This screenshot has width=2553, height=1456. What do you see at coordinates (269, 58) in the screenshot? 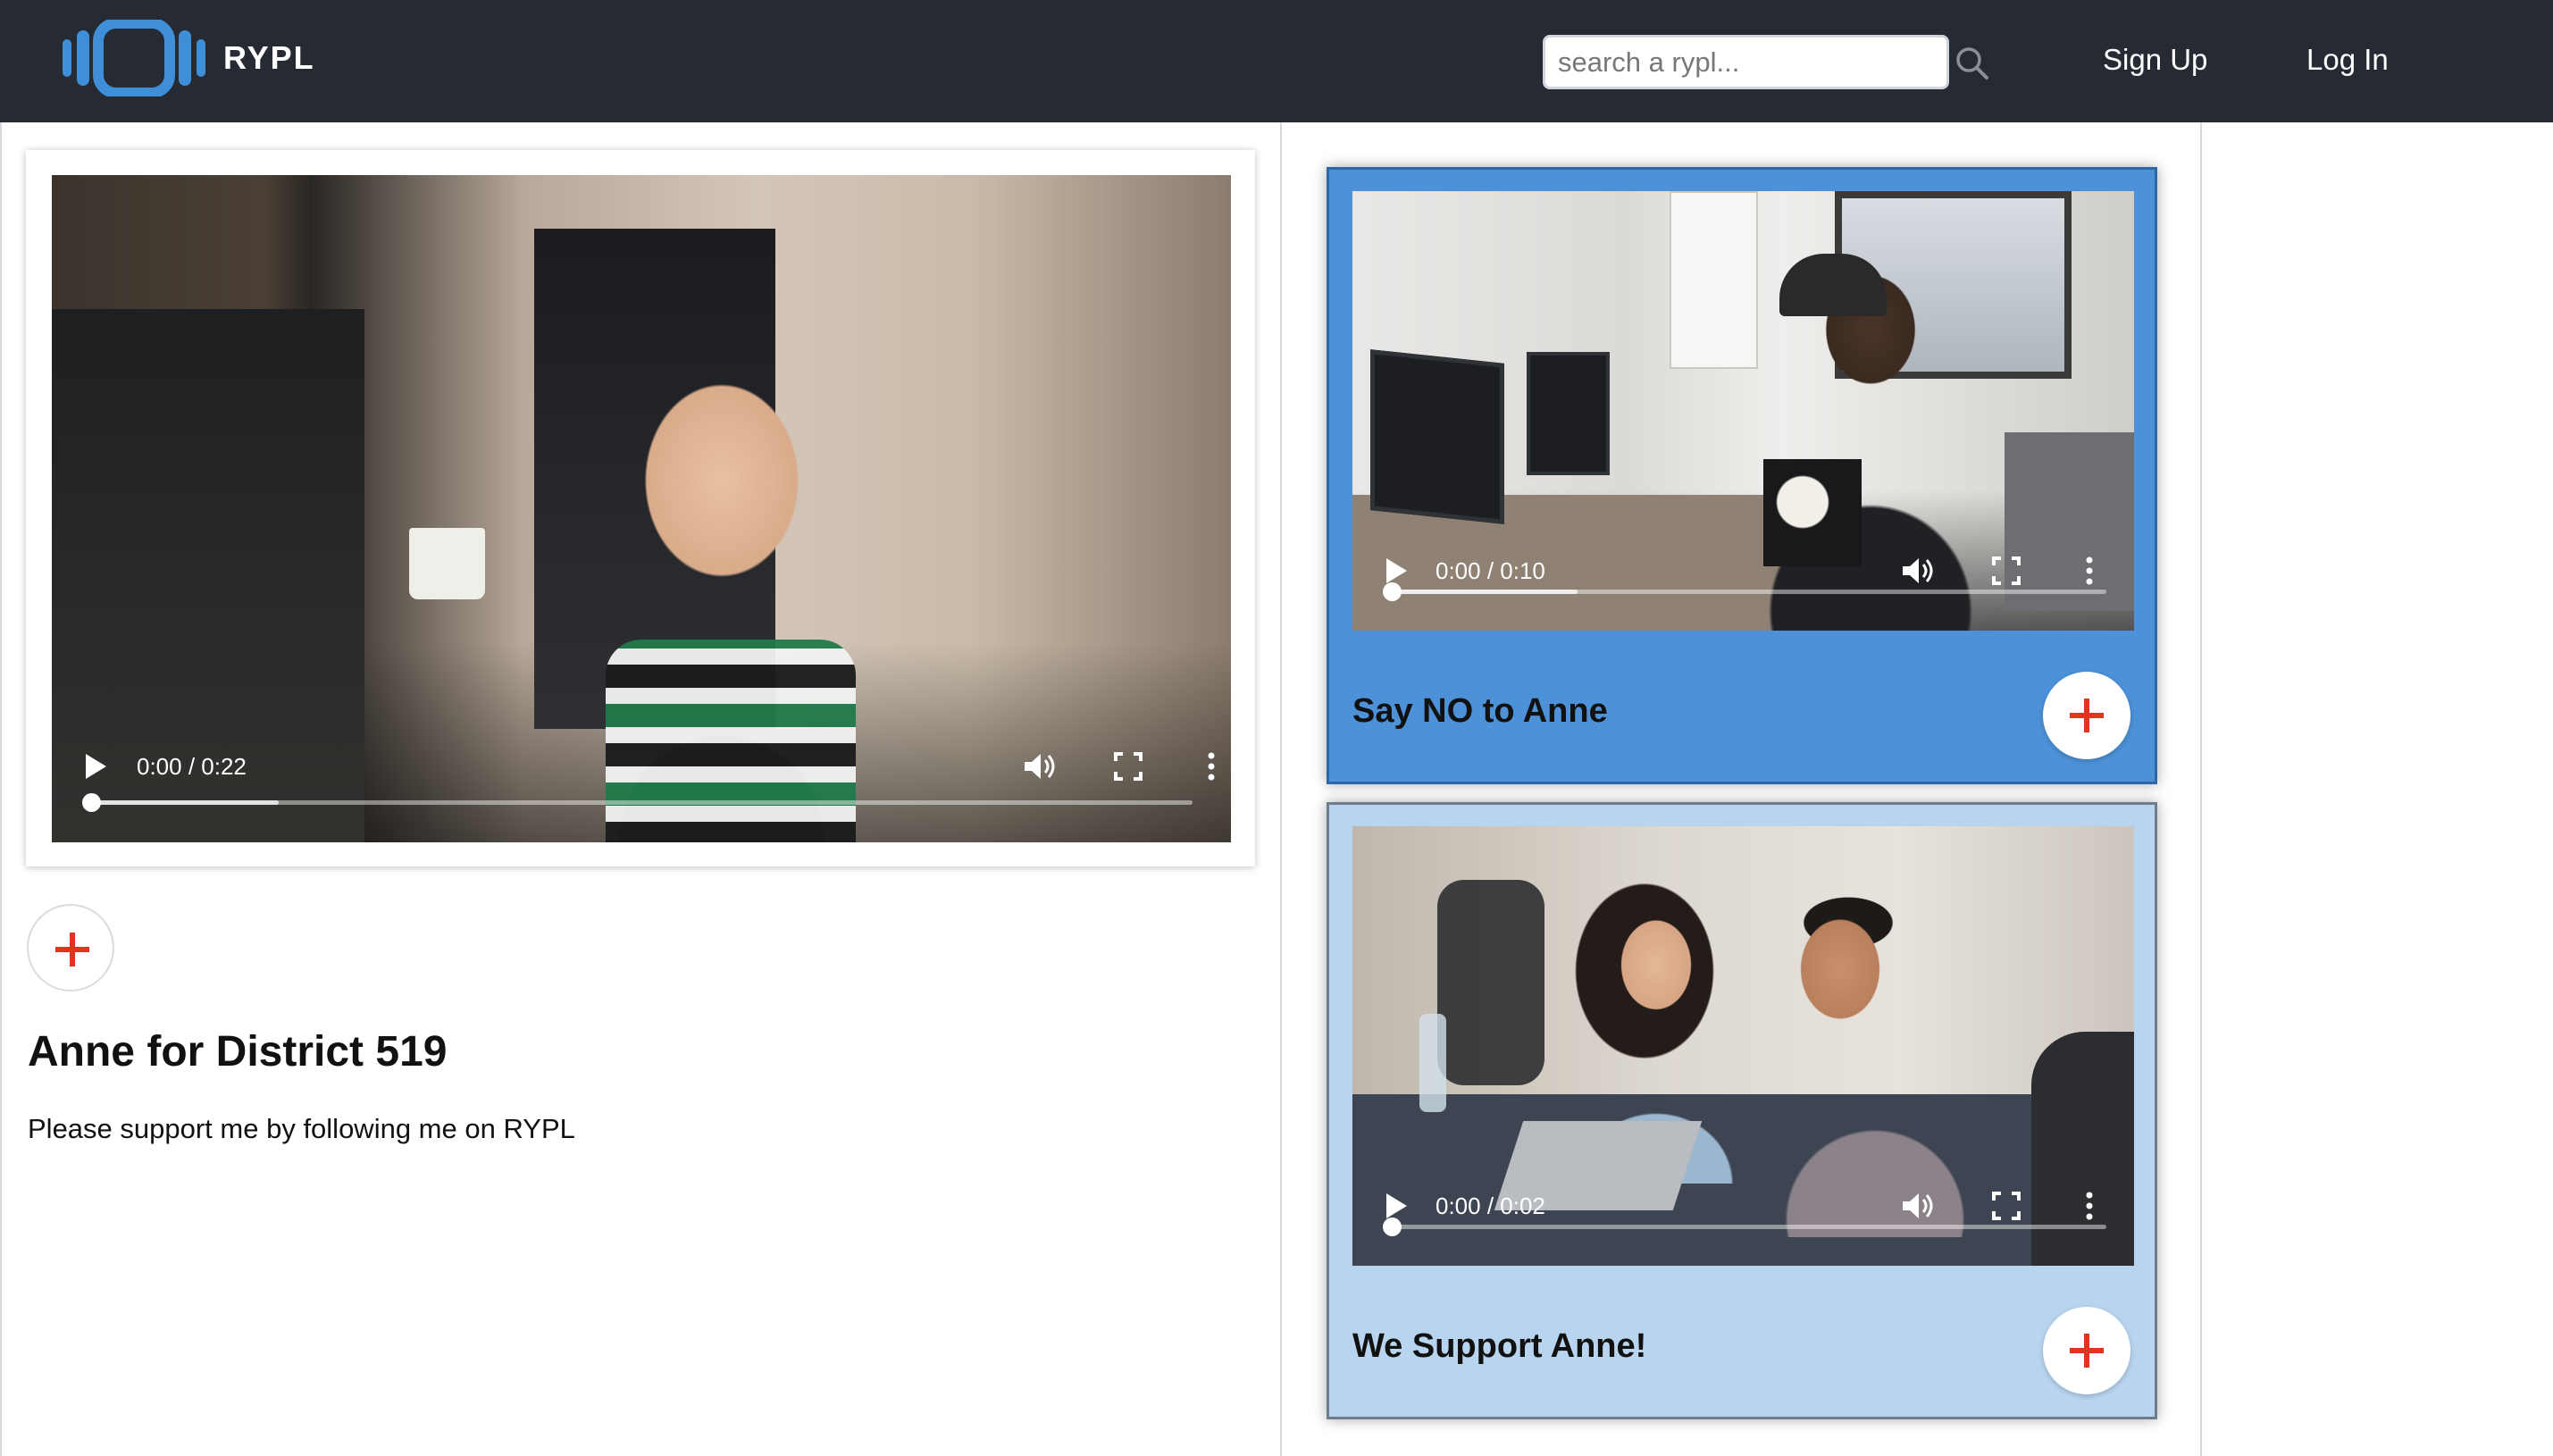
I see `brand-name: RYPL` at bounding box center [269, 58].